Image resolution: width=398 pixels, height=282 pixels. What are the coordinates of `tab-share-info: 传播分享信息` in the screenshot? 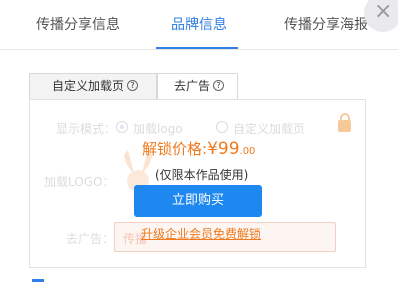 It's located at (78, 24).